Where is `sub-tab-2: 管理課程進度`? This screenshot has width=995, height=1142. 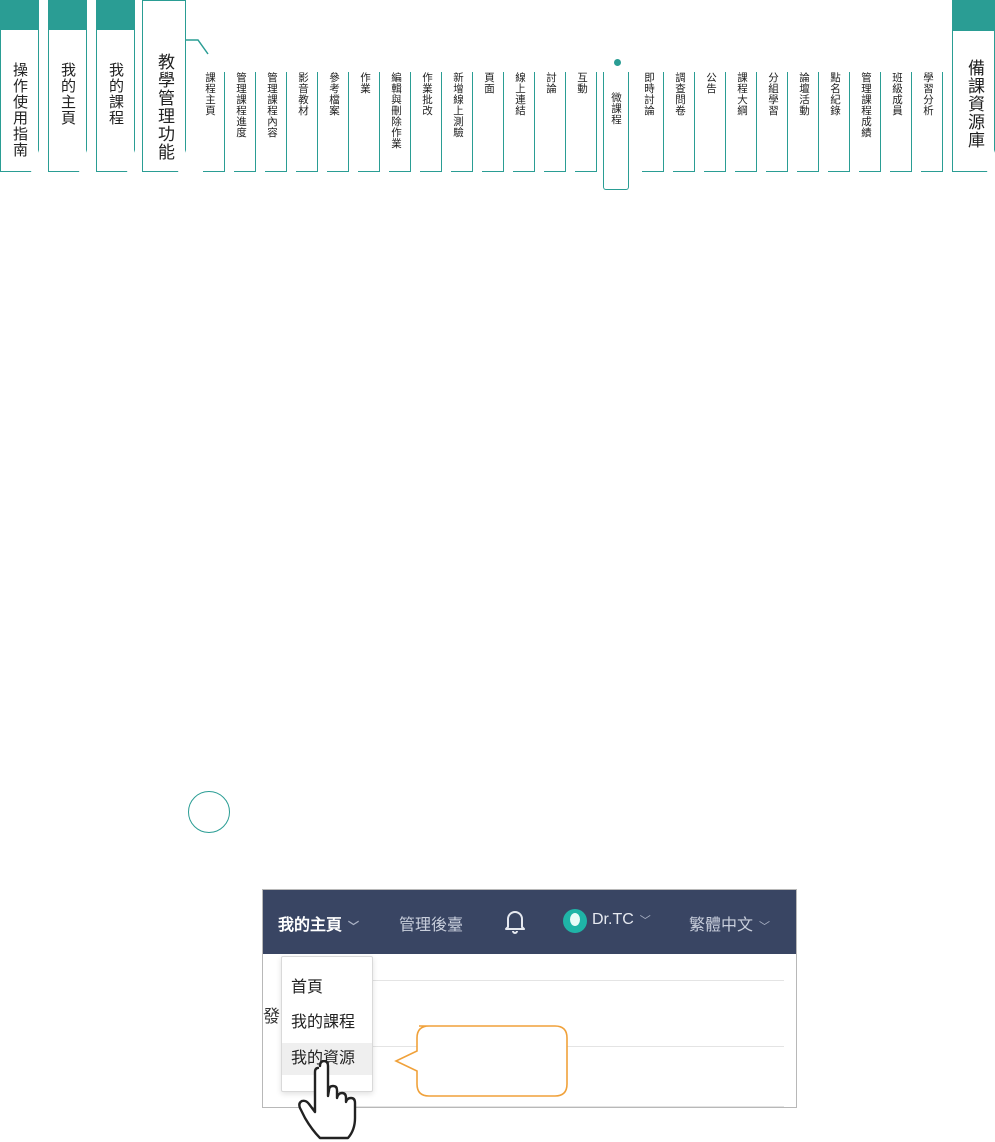
sub-tab-2: 管理課程進度 is located at coordinates (245, 122).